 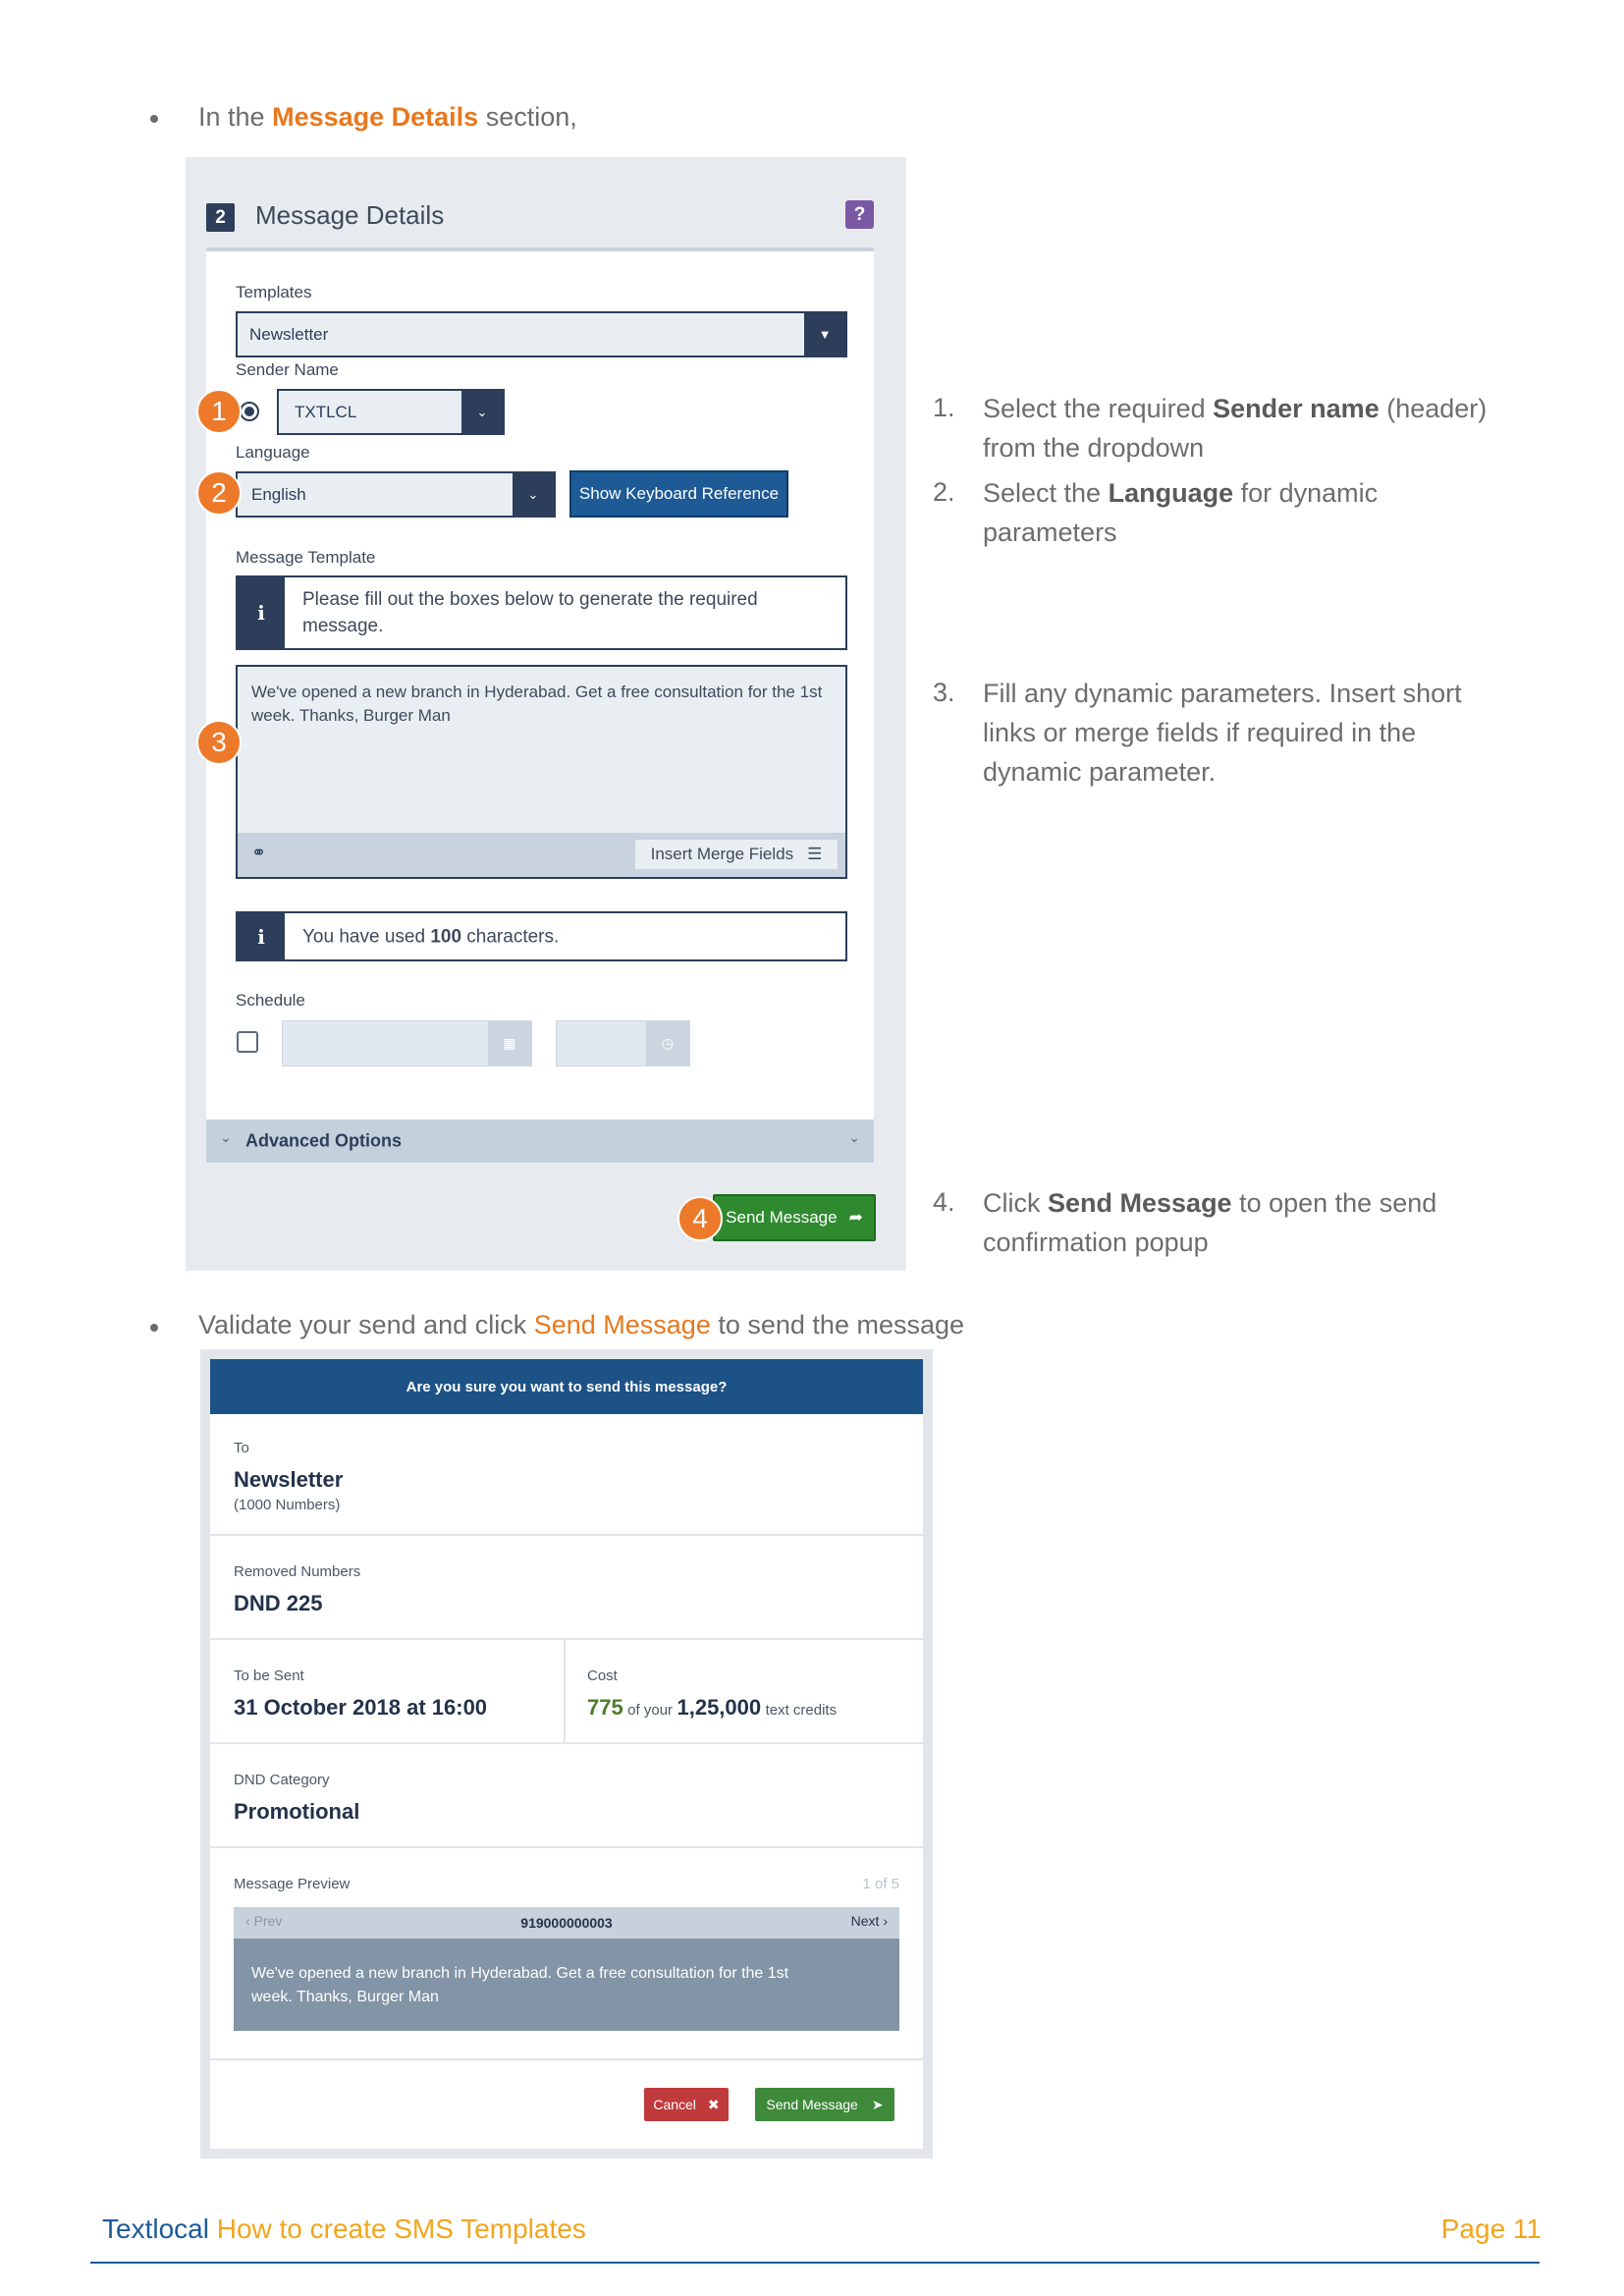 What do you see at coordinates (885, 1921) in the screenshot?
I see `chevron-right-icon: ›` at bounding box center [885, 1921].